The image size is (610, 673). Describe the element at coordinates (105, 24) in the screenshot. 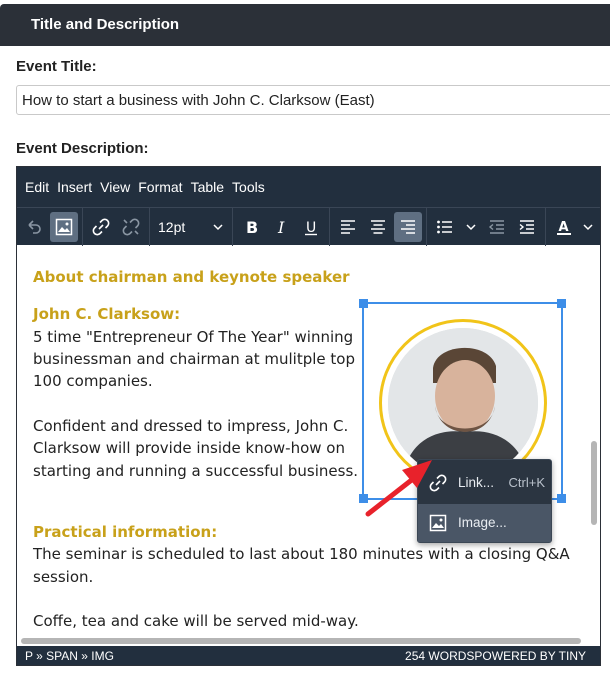

I see `section-title: Title and Description` at that location.